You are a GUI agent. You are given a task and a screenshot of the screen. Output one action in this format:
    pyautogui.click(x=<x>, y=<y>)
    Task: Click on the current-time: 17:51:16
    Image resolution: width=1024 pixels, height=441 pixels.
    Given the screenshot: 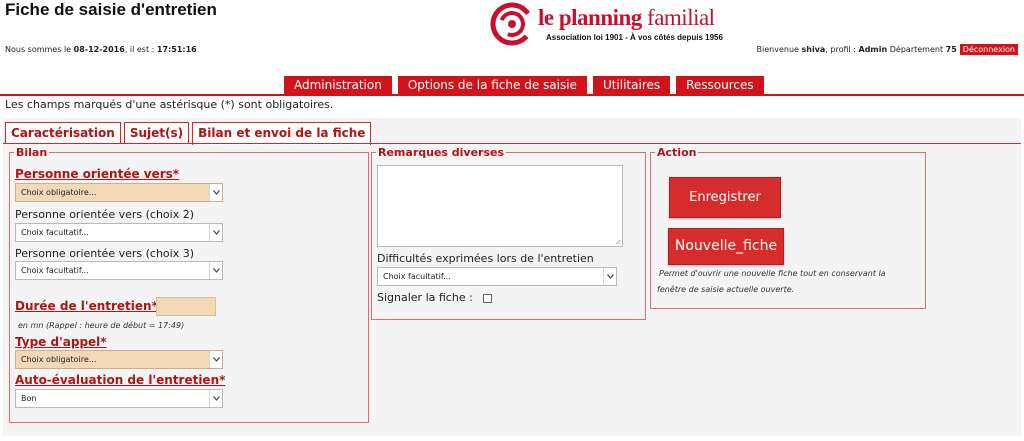 What is the action you would take?
    pyautogui.click(x=176, y=49)
    